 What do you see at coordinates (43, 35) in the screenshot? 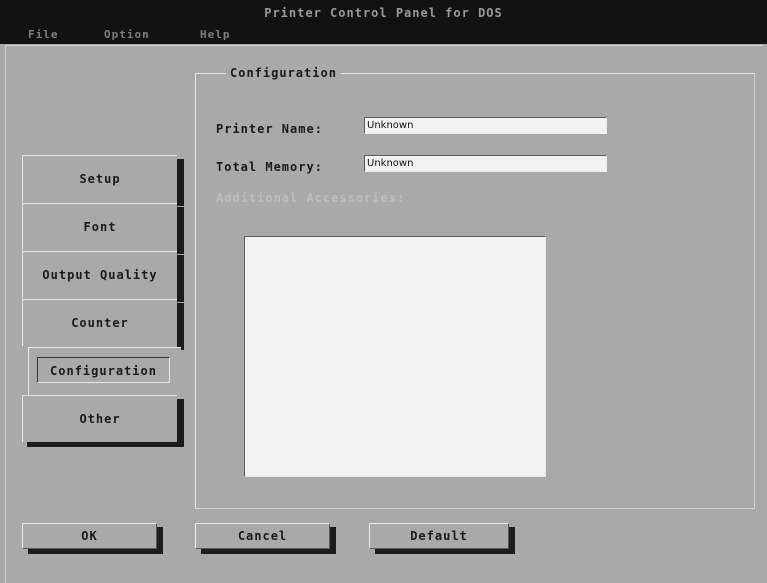
I see `menu-file: File` at bounding box center [43, 35].